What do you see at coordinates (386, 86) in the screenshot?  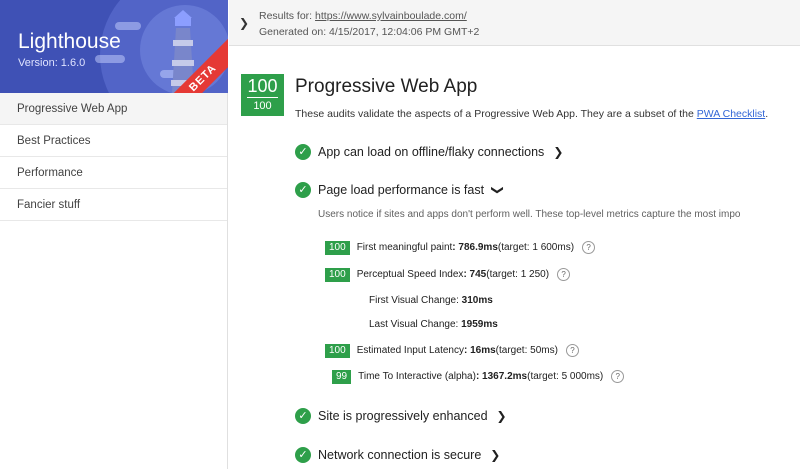 I see `category-title: Progressive Web App` at bounding box center [386, 86].